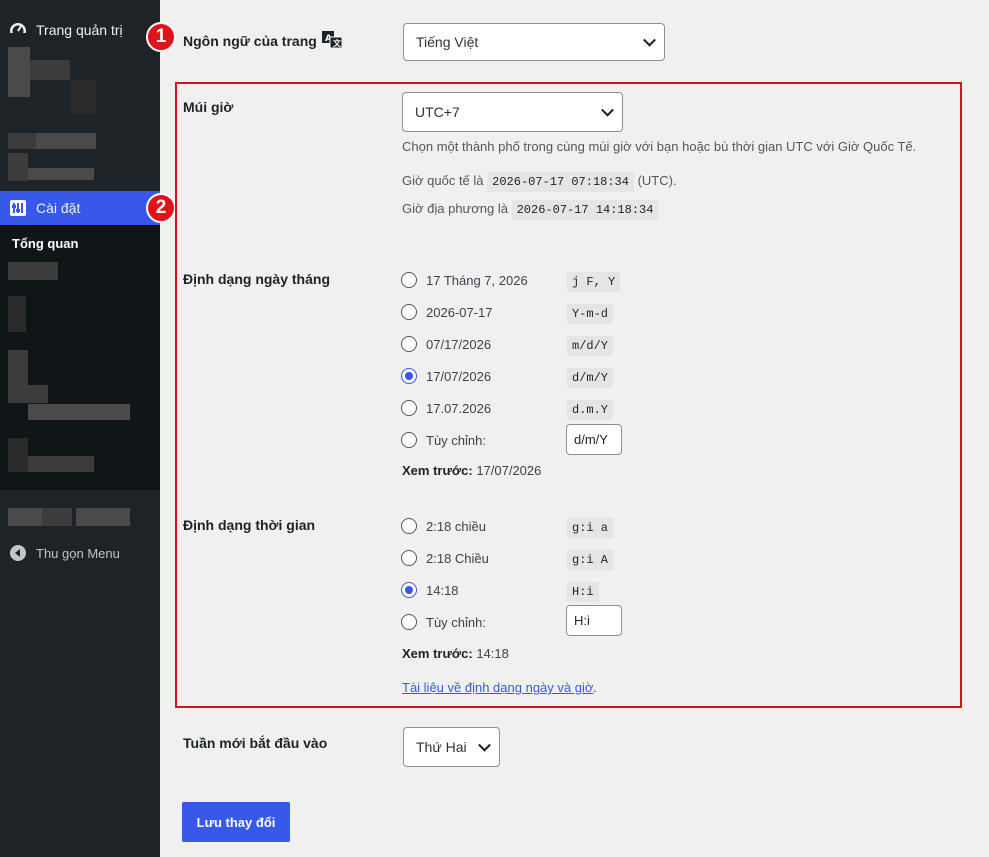 This screenshot has height=857, width=989. I want to click on week-start-label: Tuần mới bắt đầu vào, so click(255, 743).